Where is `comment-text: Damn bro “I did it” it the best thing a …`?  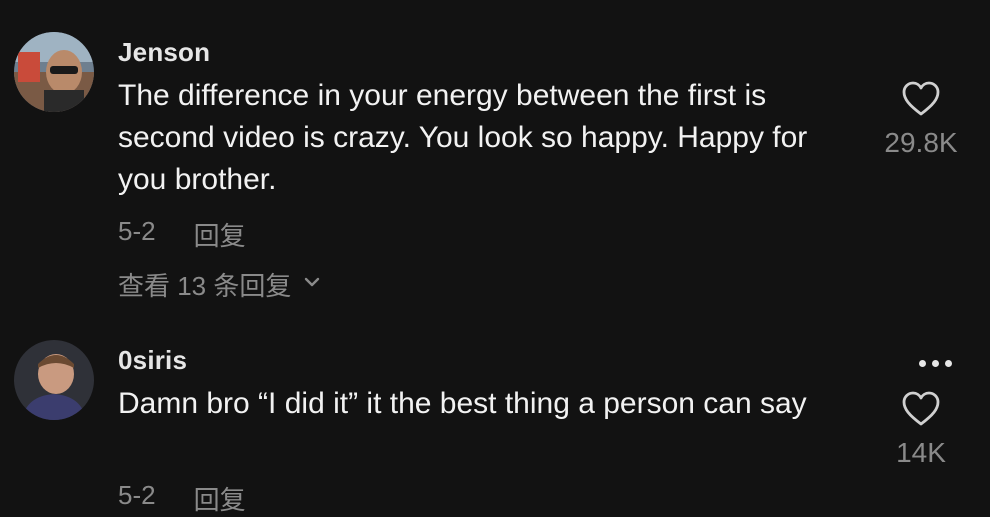
comment-text: Damn bro “I did it” it the best thing a … is located at coordinates (462, 403).